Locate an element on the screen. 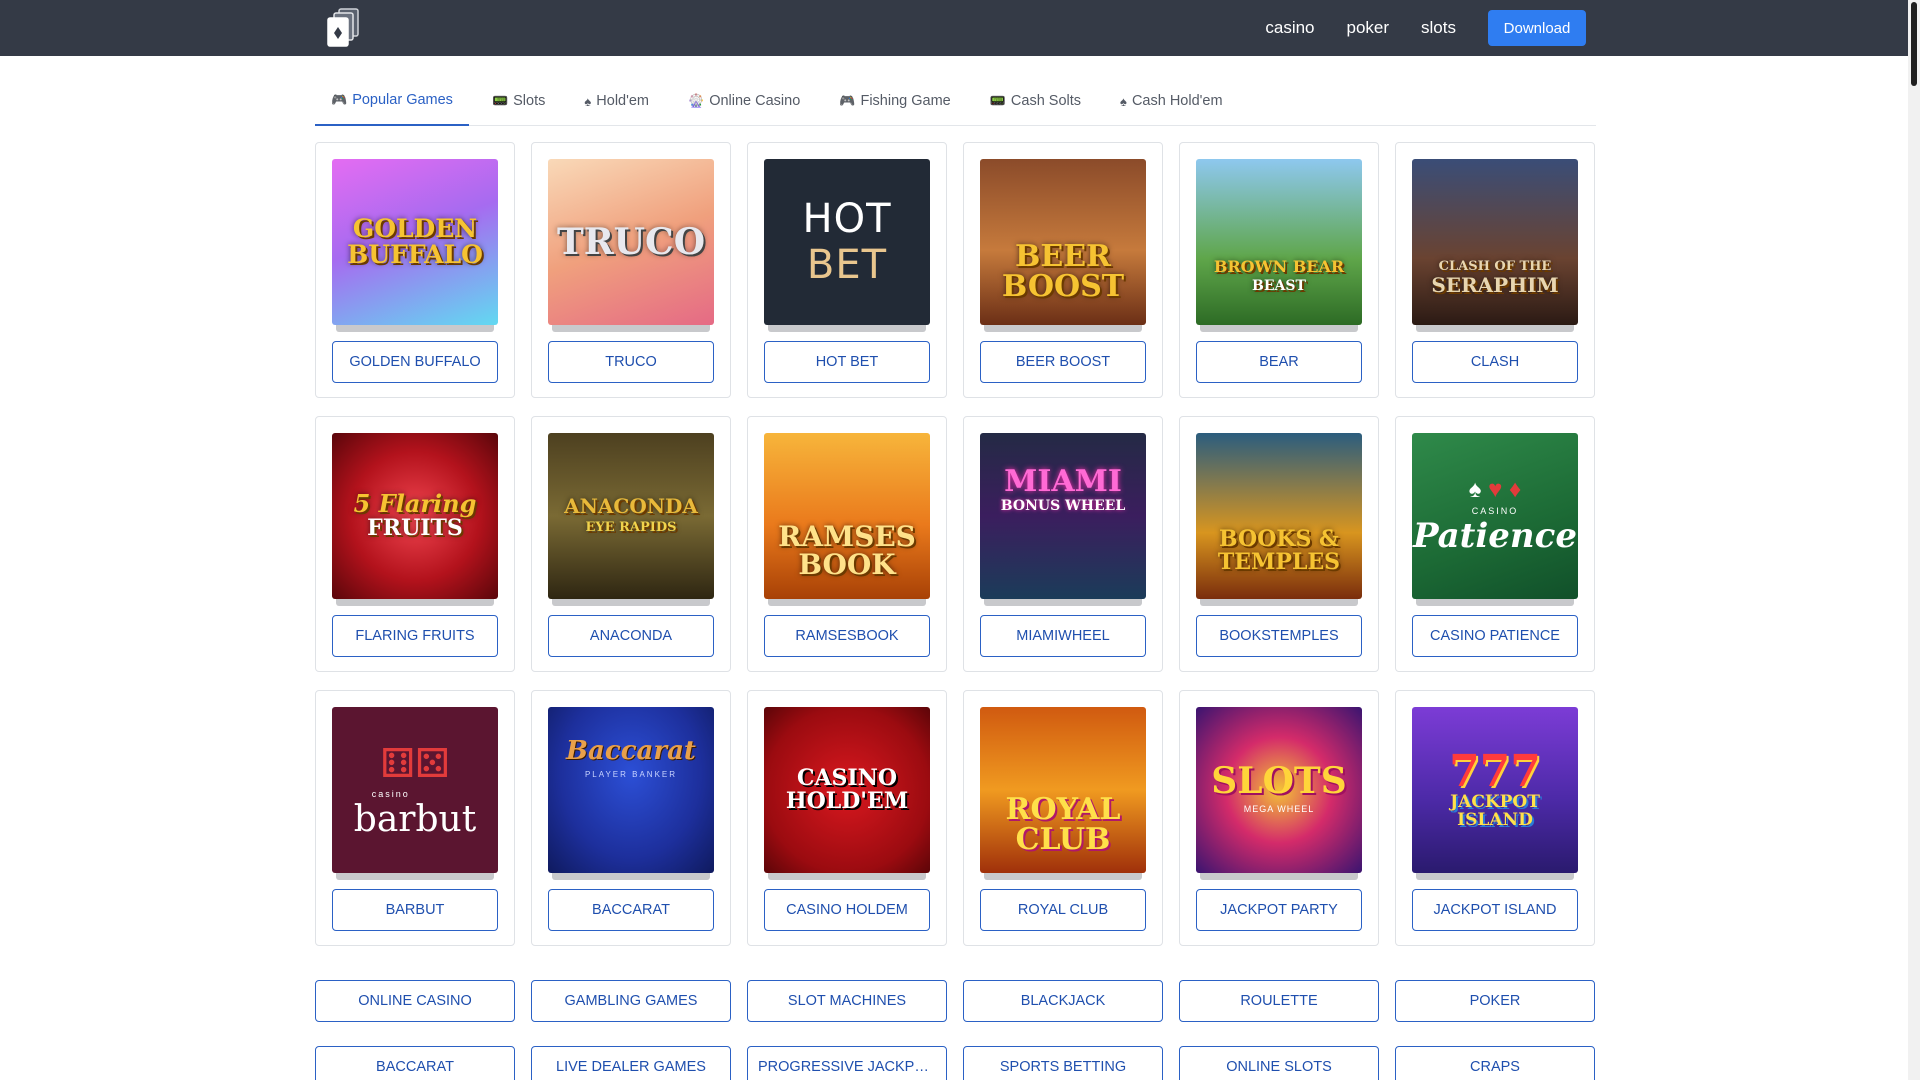 The width and height of the screenshot is (1920, 1080). tab-online-casino: 🎡 Online Casino is located at coordinates (744, 101).